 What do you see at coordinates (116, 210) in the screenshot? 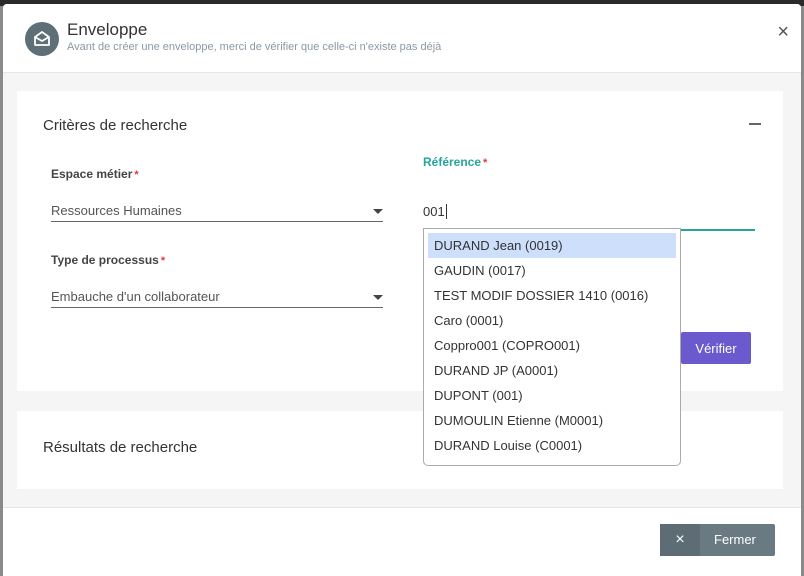
I see `espace-metier-value: Ressources Humaines` at bounding box center [116, 210].